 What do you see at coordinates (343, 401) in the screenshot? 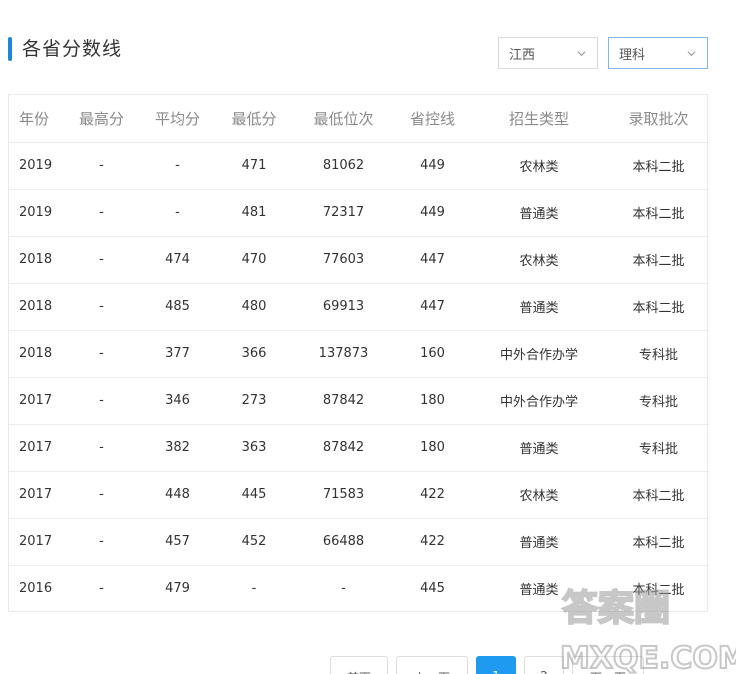
I see `table-cell: 87842` at bounding box center [343, 401].